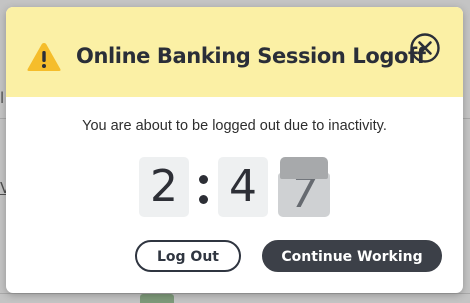 The height and width of the screenshot is (303, 470). Describe the element at coordinates (203, 189) in the screenshot. I see `countdown-colon` at that location.